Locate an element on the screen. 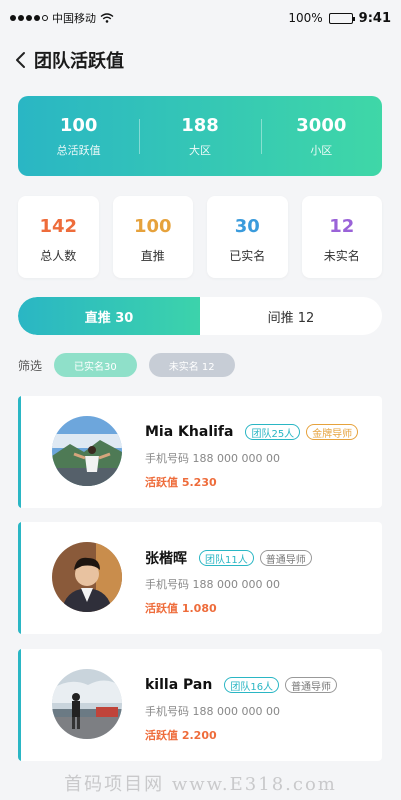 This screenshot has height=800, width=401. summary-value: 188 is located at coordinates (200, 125).